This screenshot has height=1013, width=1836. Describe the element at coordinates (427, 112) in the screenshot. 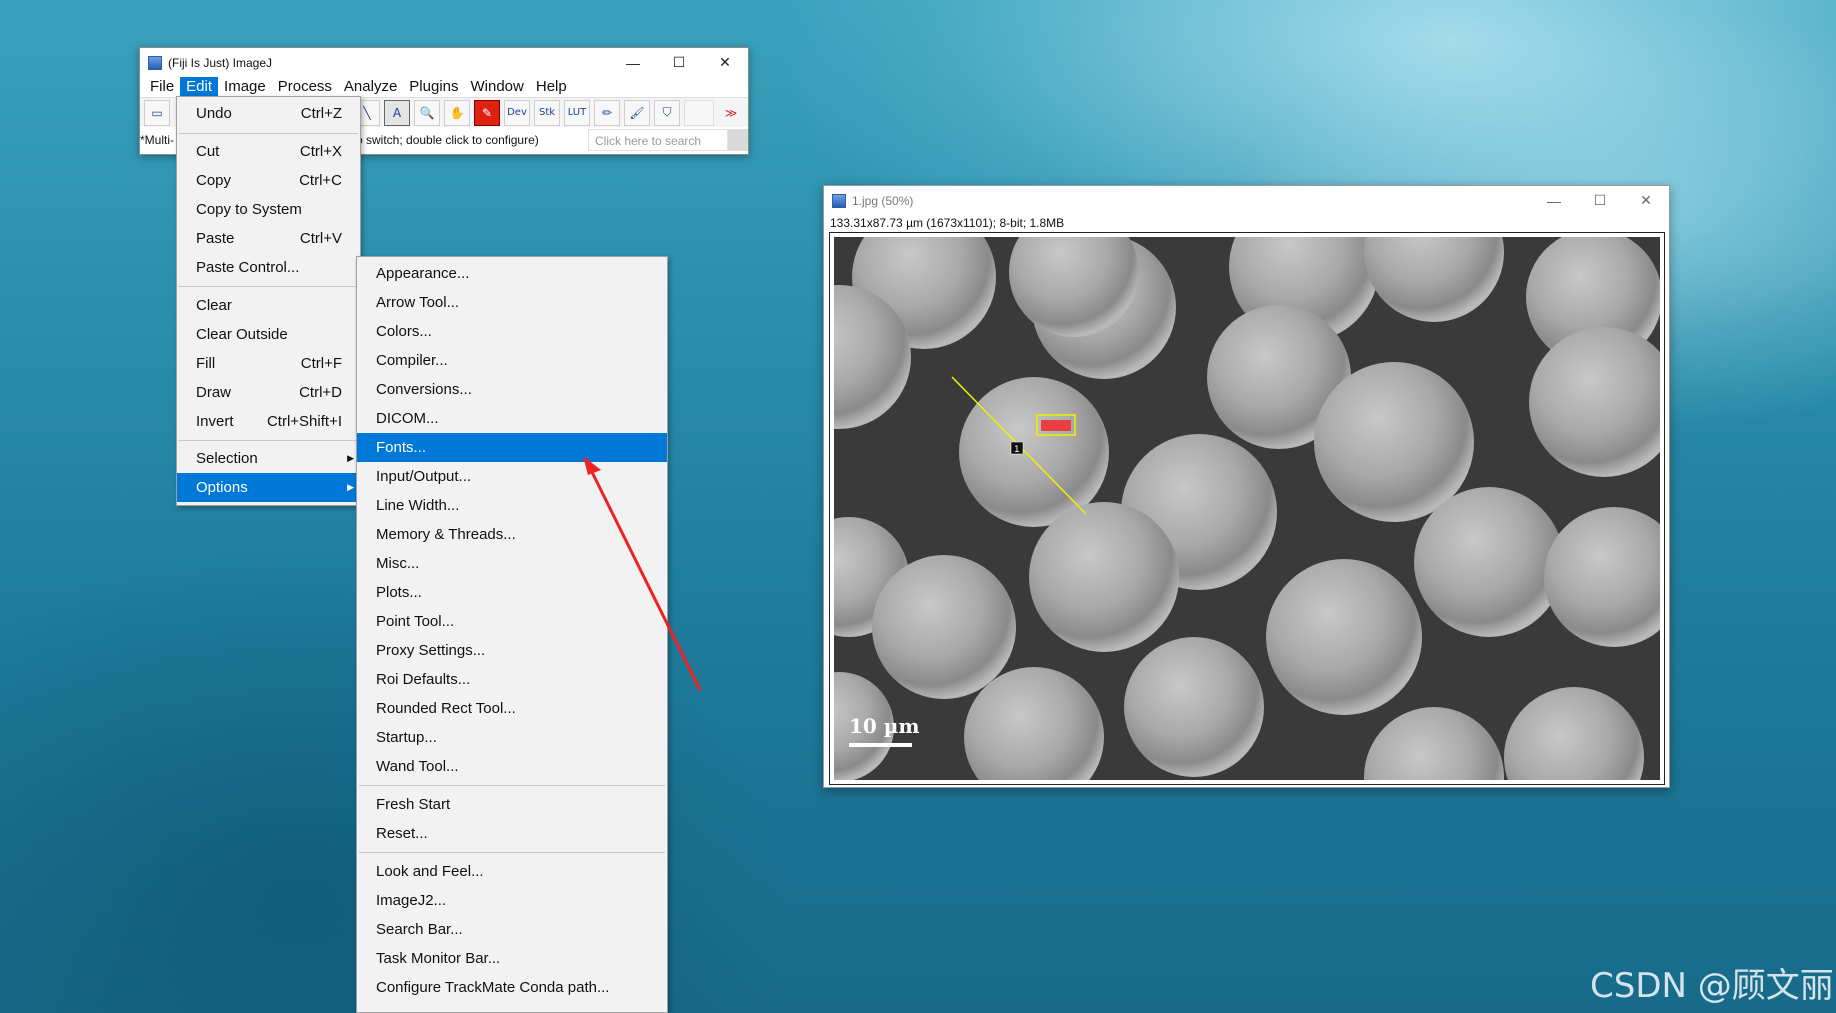

I see `magnifier-tool-icon: 🔍` at that location.